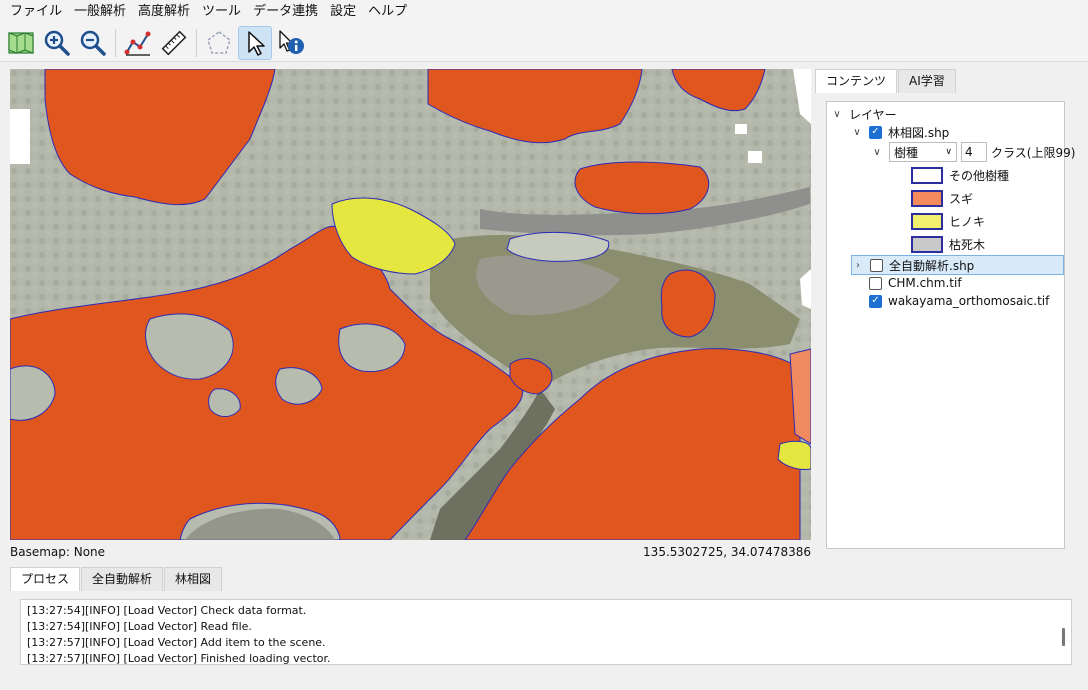 The image size is (1088, 690). What do you see at coordinates (967, 244) in the screenshot?
I see `legend-label: 枯死木` at bounding box center [967, 244].